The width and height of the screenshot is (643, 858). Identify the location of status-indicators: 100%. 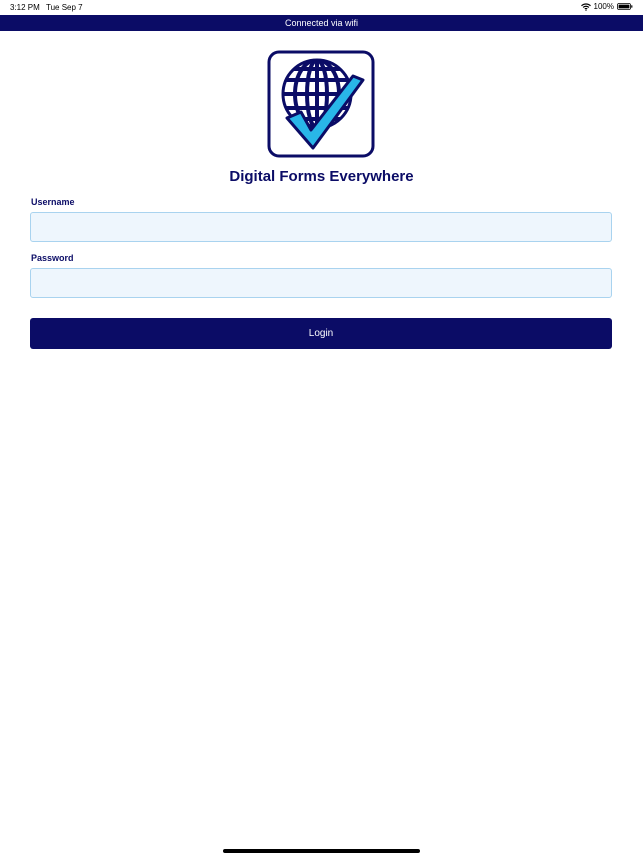
(606, 6).